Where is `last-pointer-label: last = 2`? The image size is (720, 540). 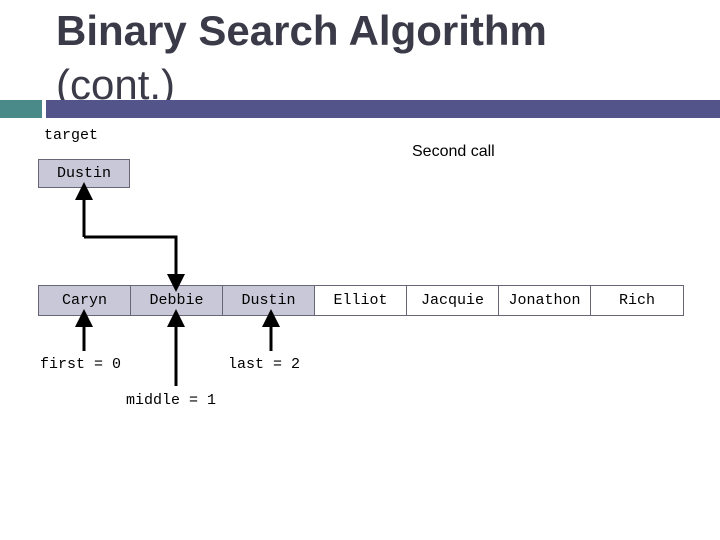
last-pointer-label: last = 2 is located at coordinates (264, 364).